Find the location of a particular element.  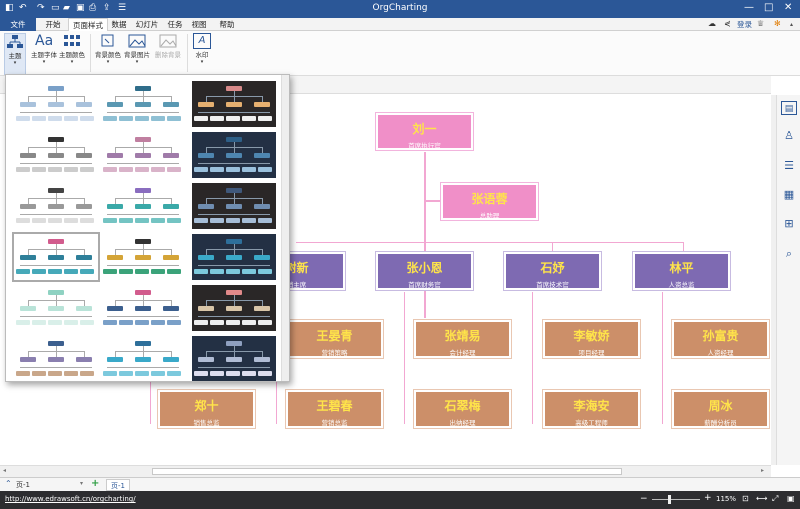

menu-data: 数据 is located at coordinates (119, 24).